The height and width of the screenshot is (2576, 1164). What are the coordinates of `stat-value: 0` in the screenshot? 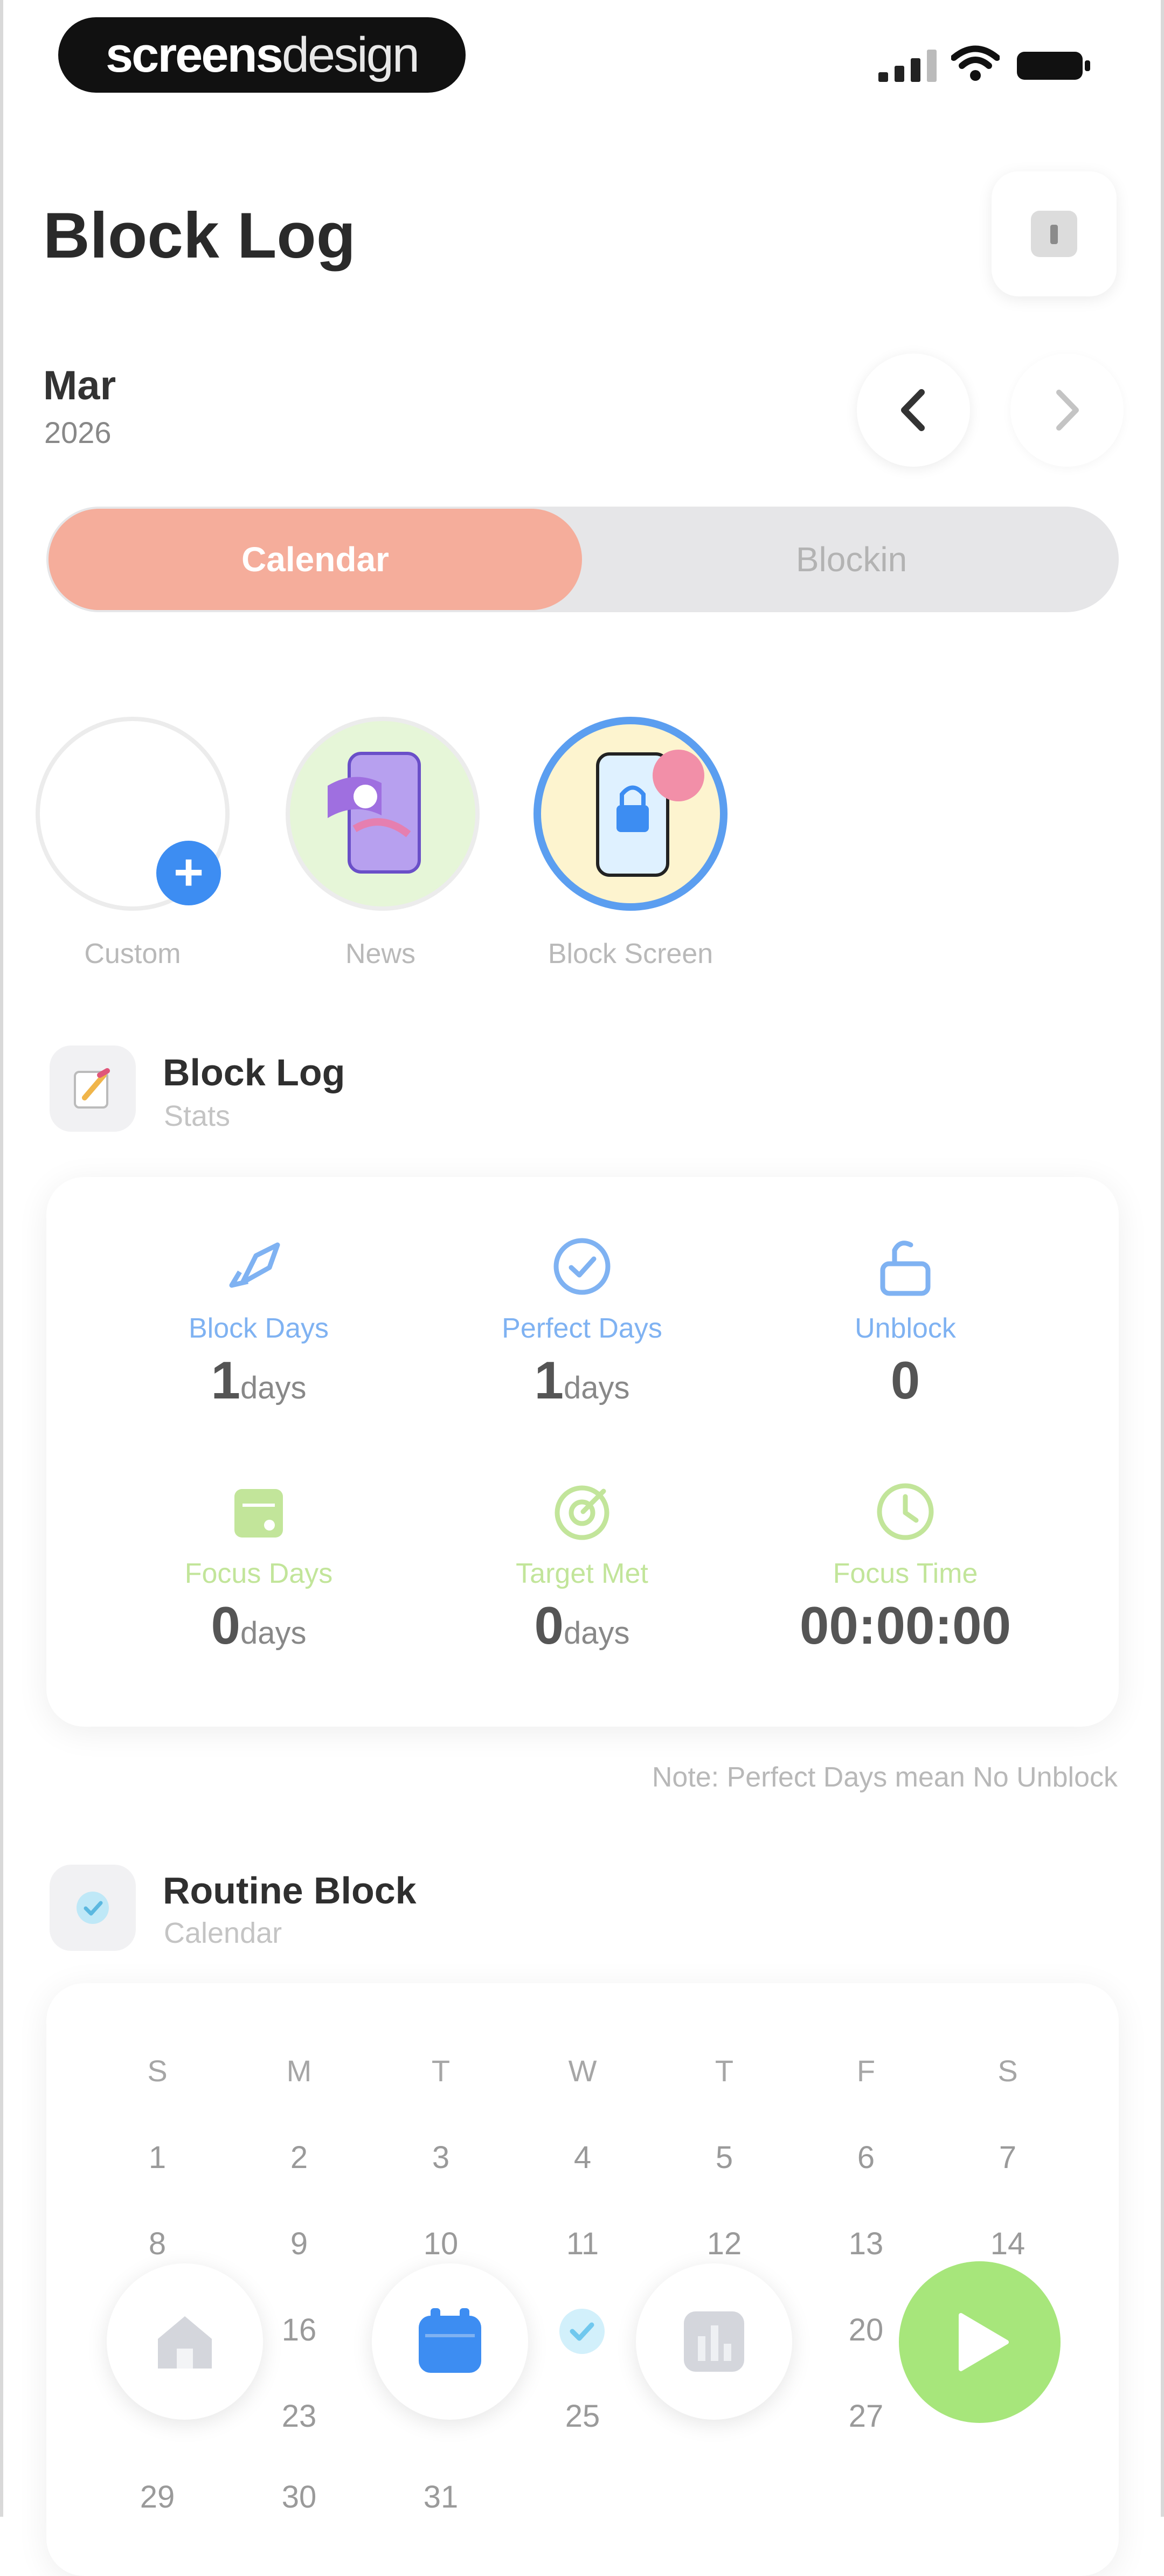 It's located at (905, 1381).